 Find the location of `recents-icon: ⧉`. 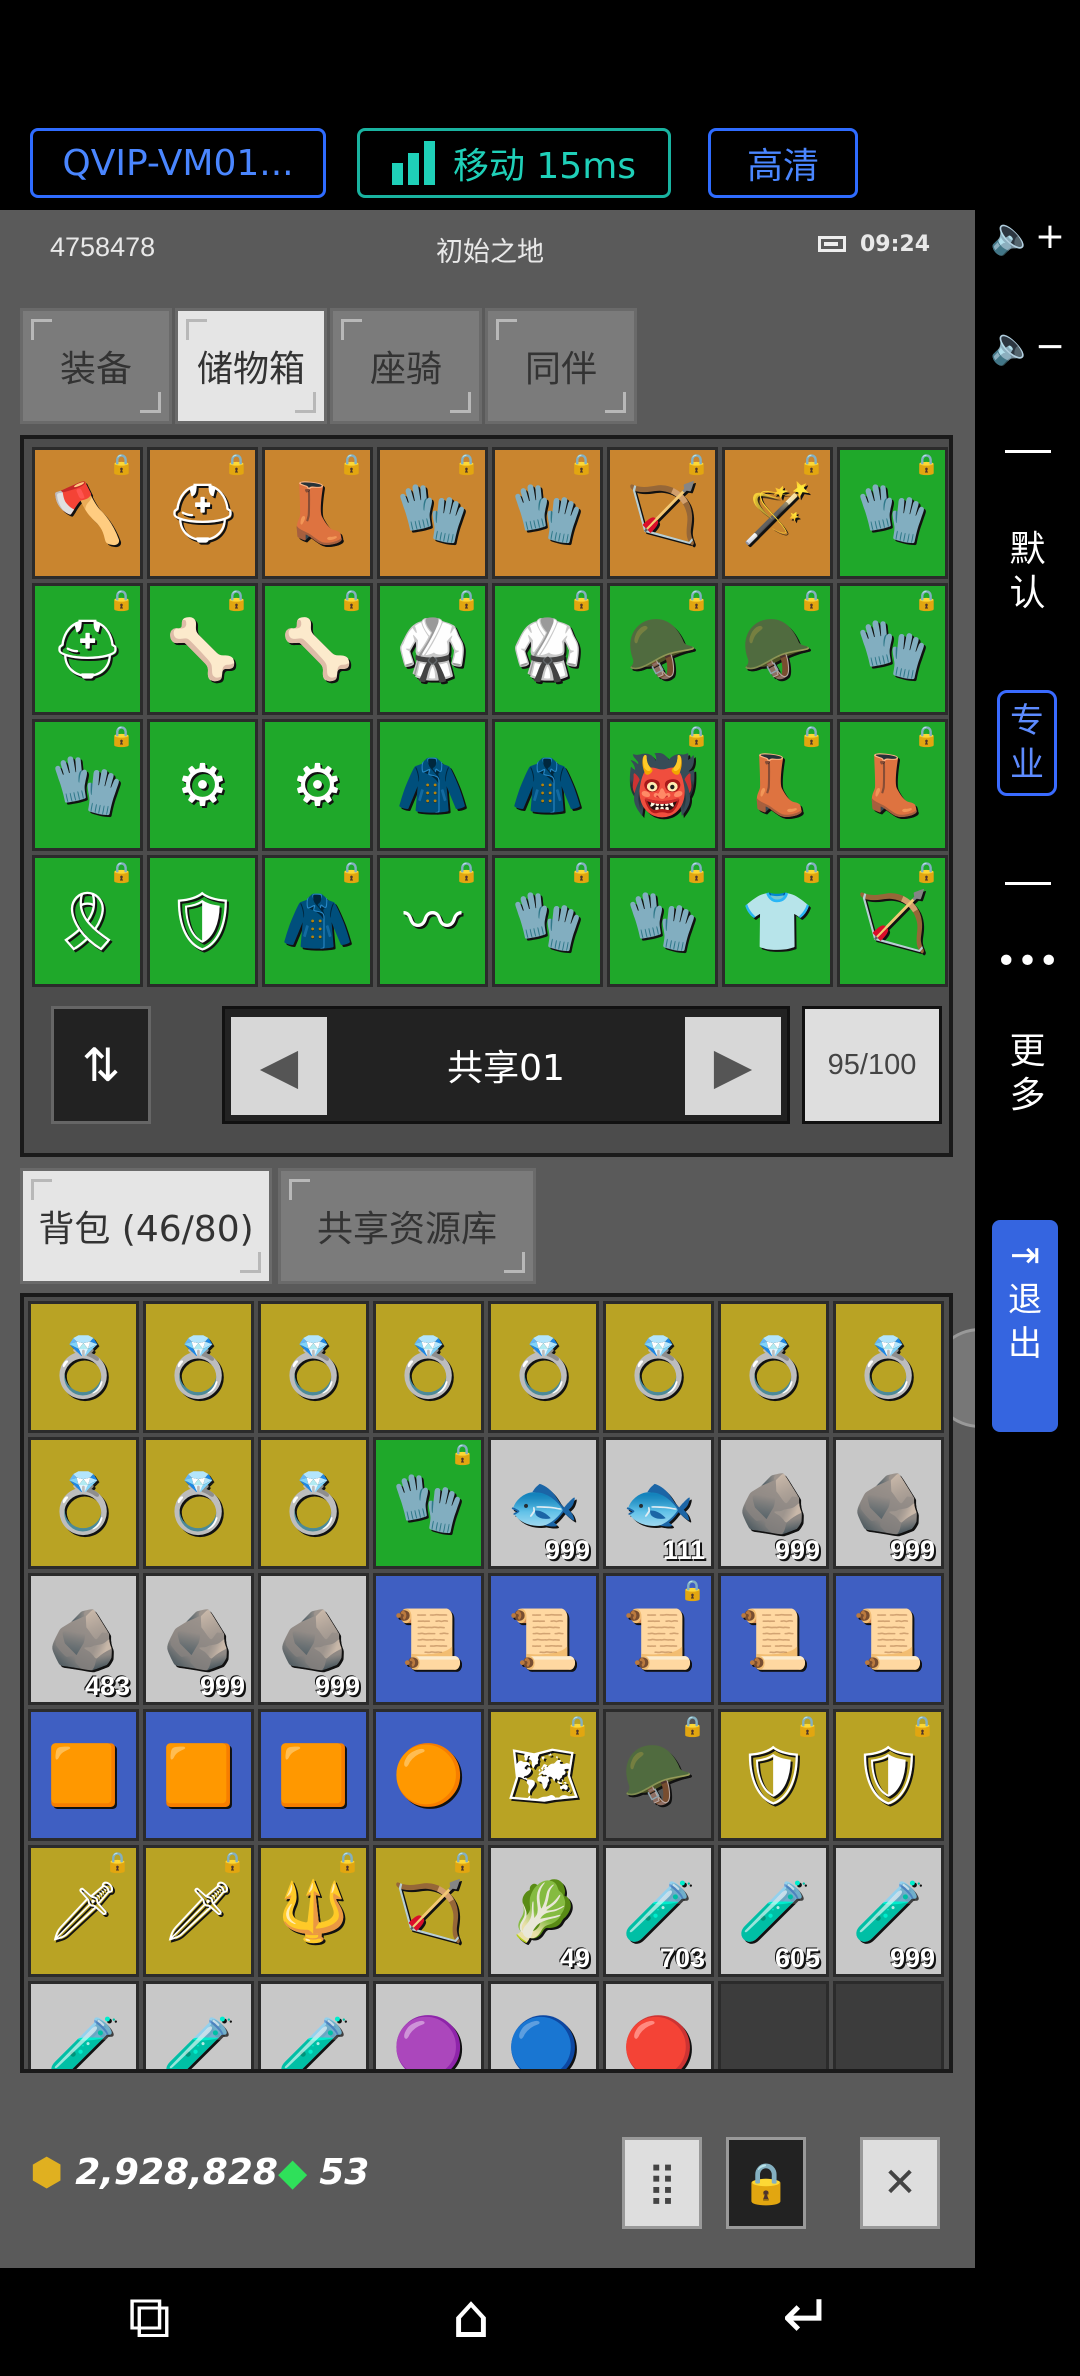

recents-icon: ⧉ is located at coordinates (149, 2317).